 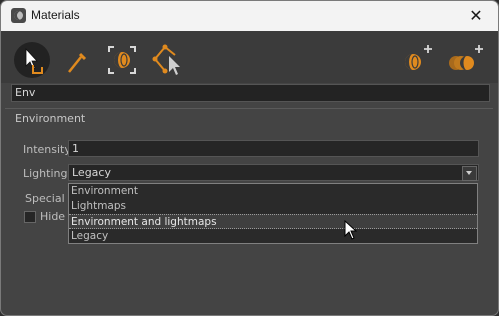 I want to click on select-material-icon, so click(x=34, y=60).